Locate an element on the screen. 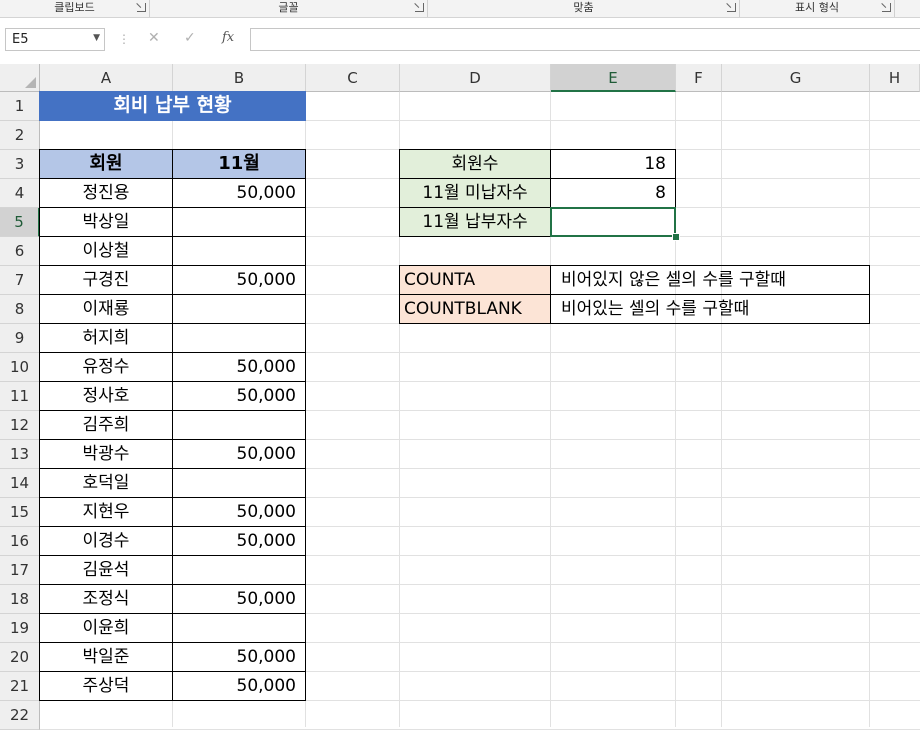  function-description-cell: 비어있지 않은 셀의 수를 구할때 is located at coordinates (710, 280).